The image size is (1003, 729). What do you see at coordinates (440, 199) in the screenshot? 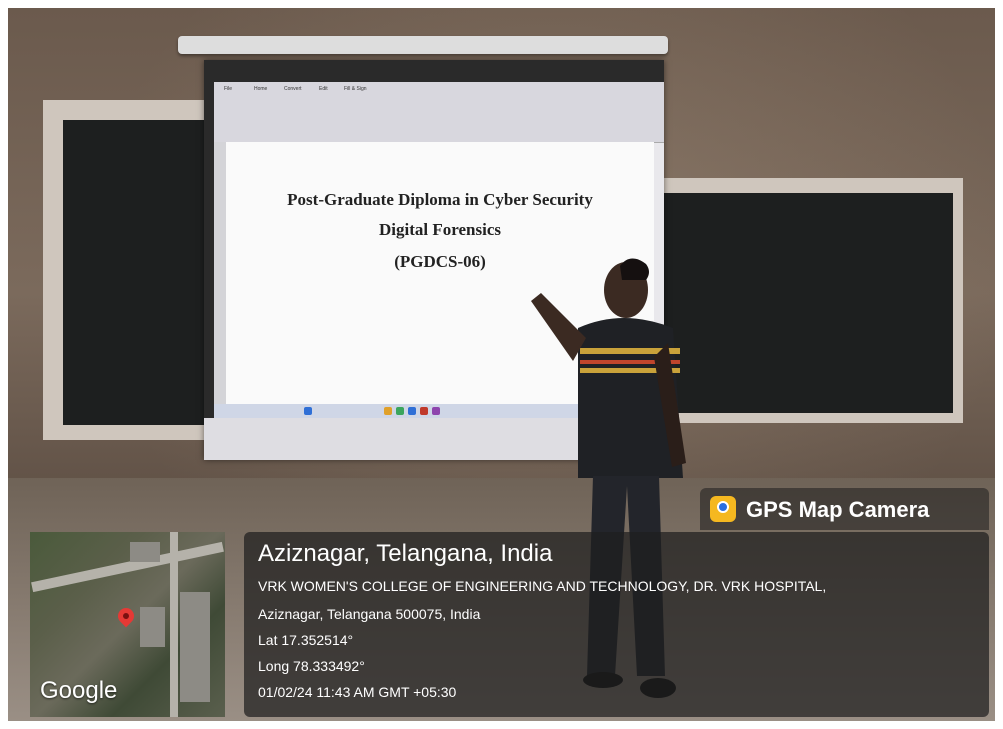
I see `slide-title: Post-Graduate Diploma in Cyber Security` at bounding box center [440, 199].